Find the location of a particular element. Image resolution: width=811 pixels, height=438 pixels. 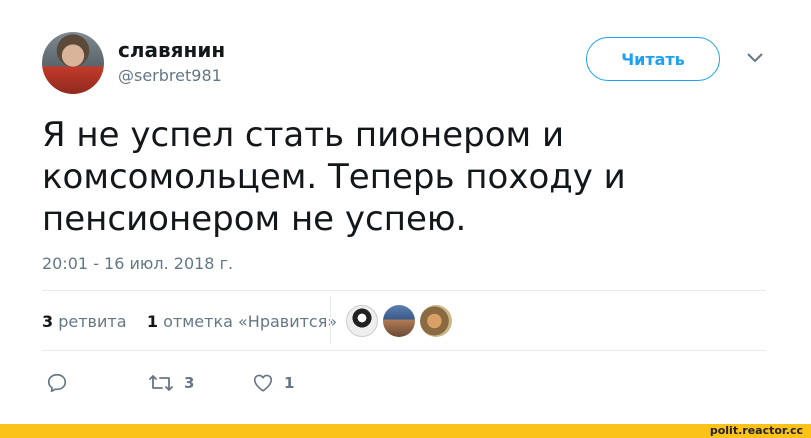

retweet-button: 3 is located at coordinates (171, 383).